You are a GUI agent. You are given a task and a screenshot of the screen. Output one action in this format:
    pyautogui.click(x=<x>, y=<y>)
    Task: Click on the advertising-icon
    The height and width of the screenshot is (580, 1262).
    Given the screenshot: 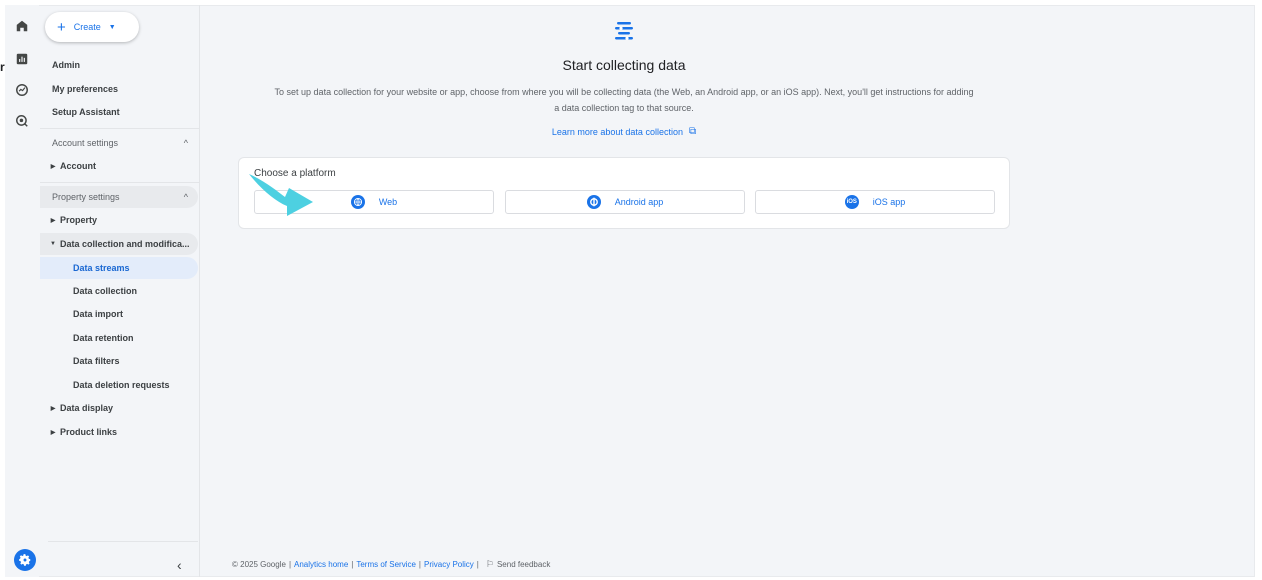 What is the action you would take?
    pyautogui.click(x=22, y=121)
    